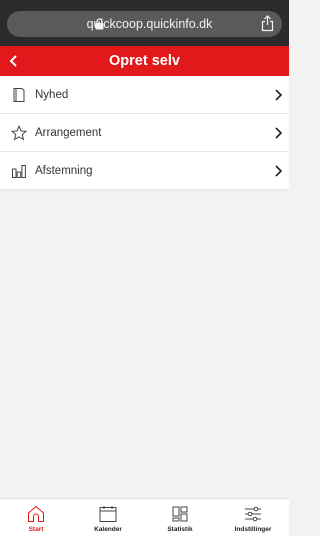 The width and height of the screenshot is (320, 536). Describe the element at coordinates (19, 133) in the screenshot. I see `star-icon` at that location.